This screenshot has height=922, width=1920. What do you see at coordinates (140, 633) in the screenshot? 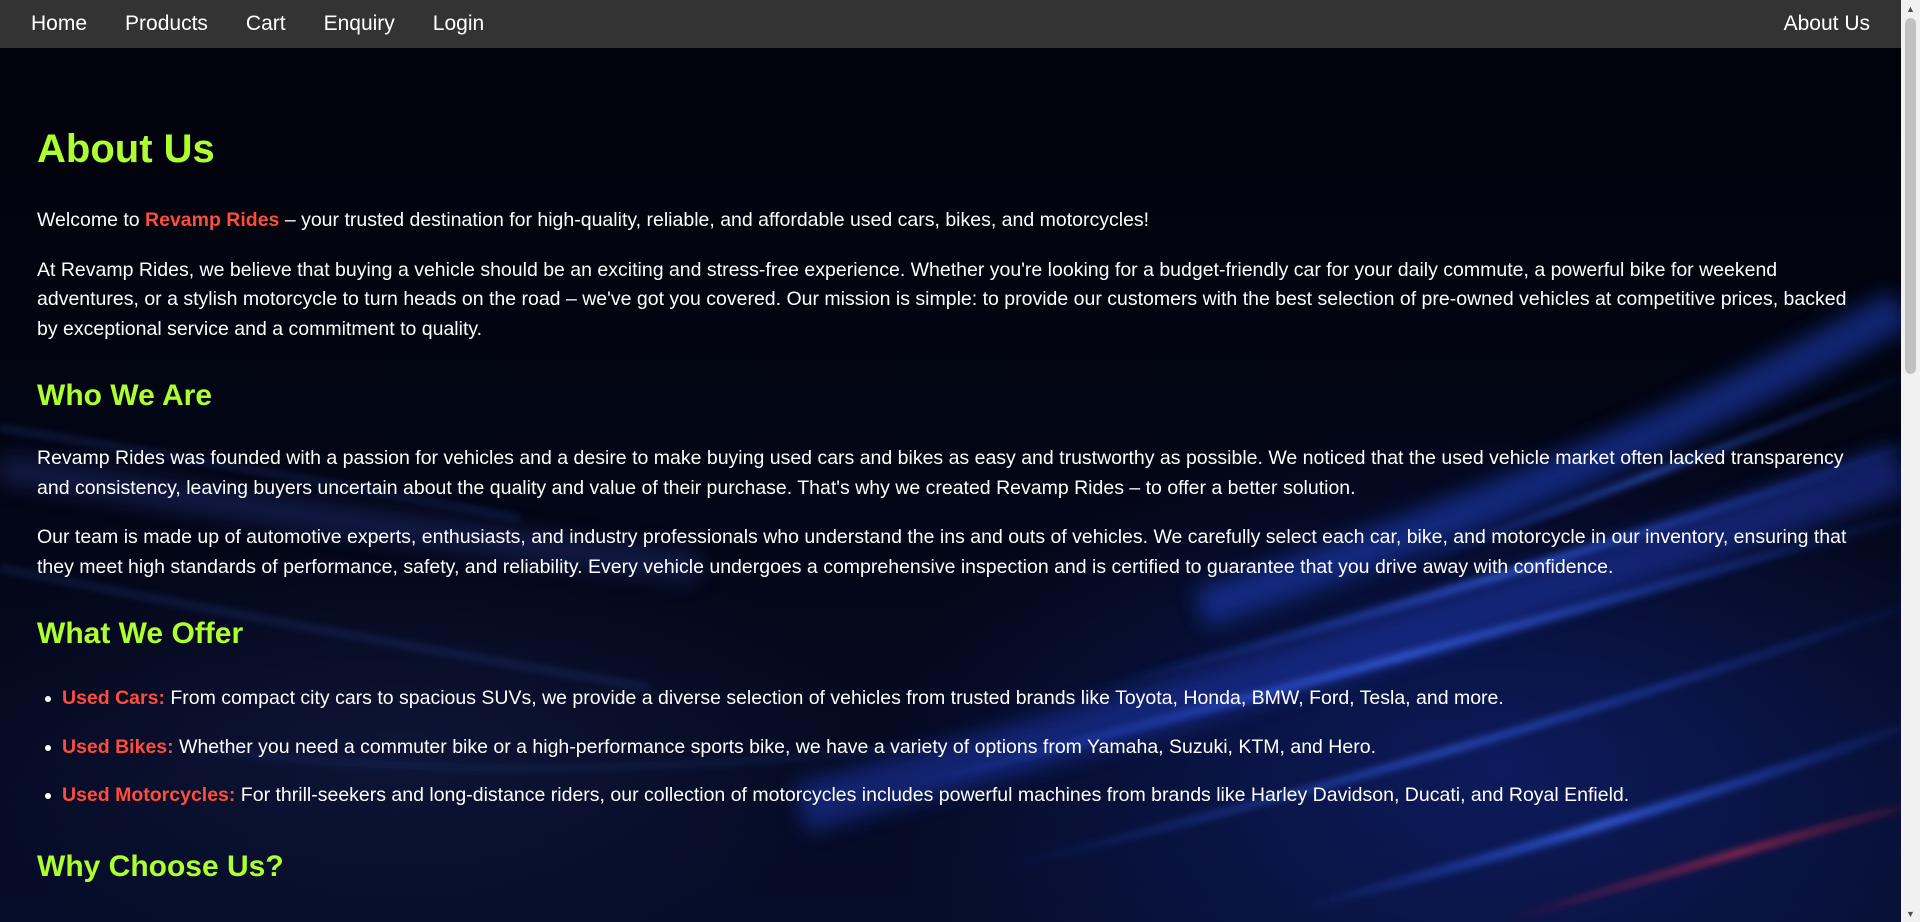
I see `what-we-offer-heading: What We Offer` at bounding box center [140, 633].